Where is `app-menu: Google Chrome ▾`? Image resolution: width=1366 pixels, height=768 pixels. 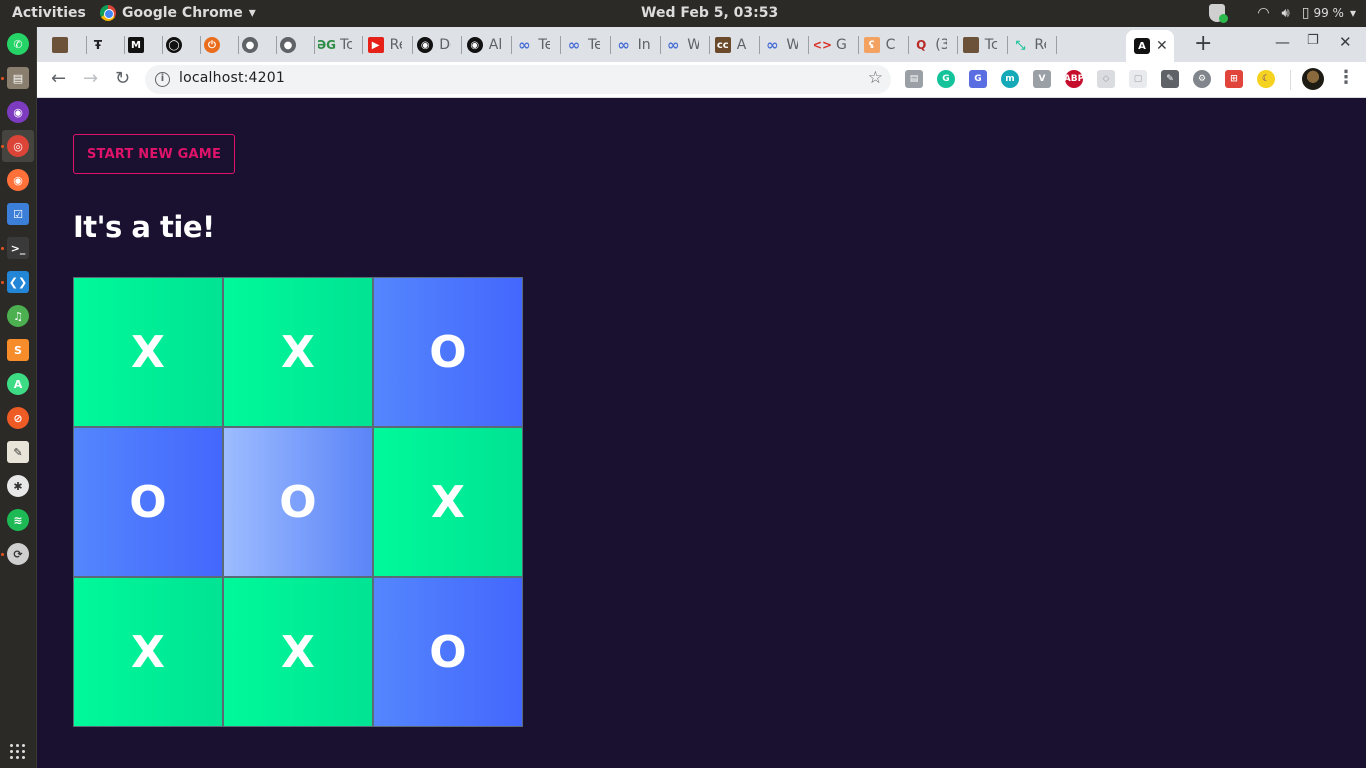 app-menu: Google Chrome ▾ is located at coordinates (178, 13).